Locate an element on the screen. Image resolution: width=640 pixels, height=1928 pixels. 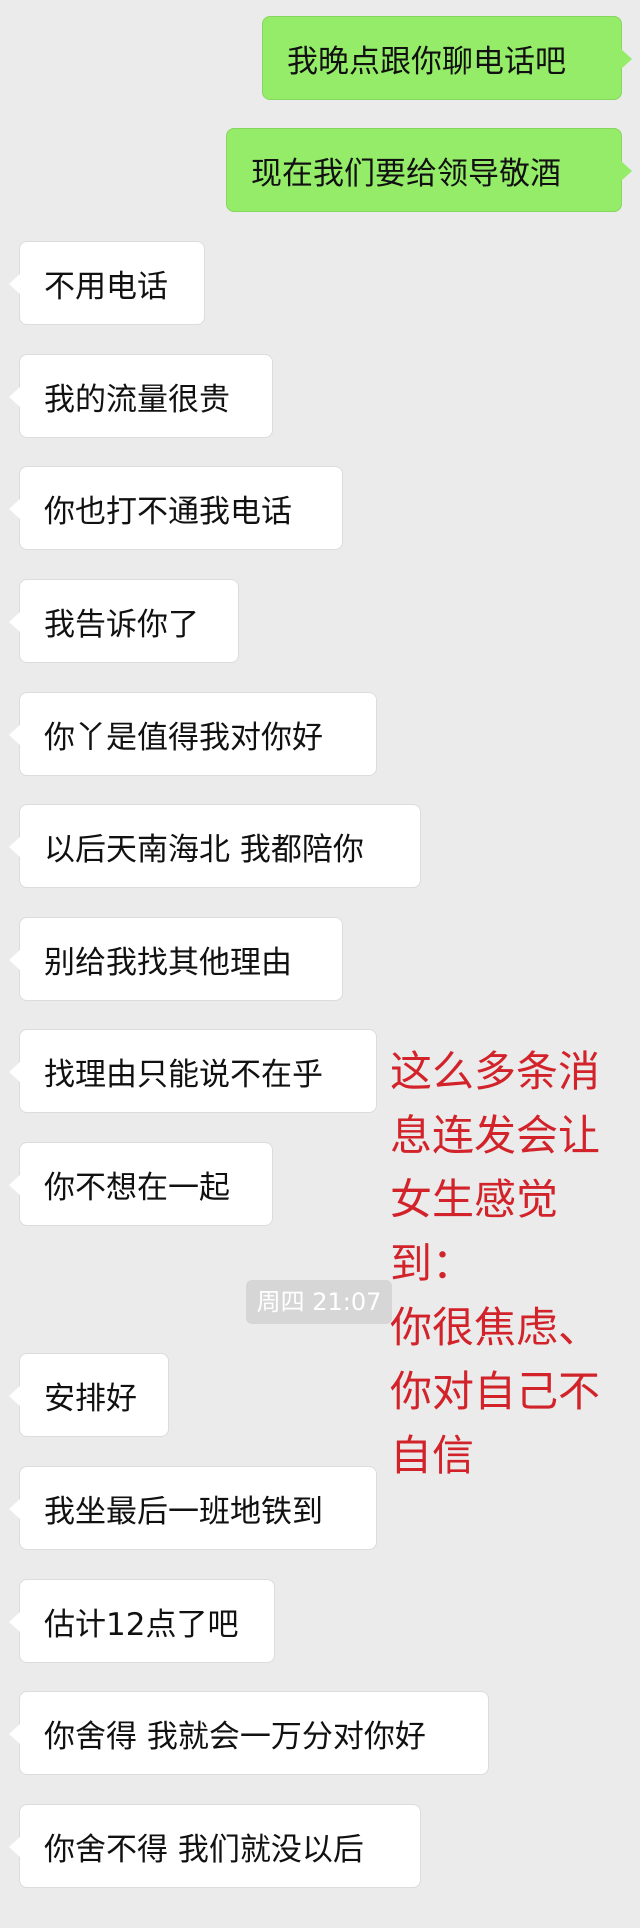
message-bubble-incoming: 你也打不通我电话 is located at coordinates (176, 508).